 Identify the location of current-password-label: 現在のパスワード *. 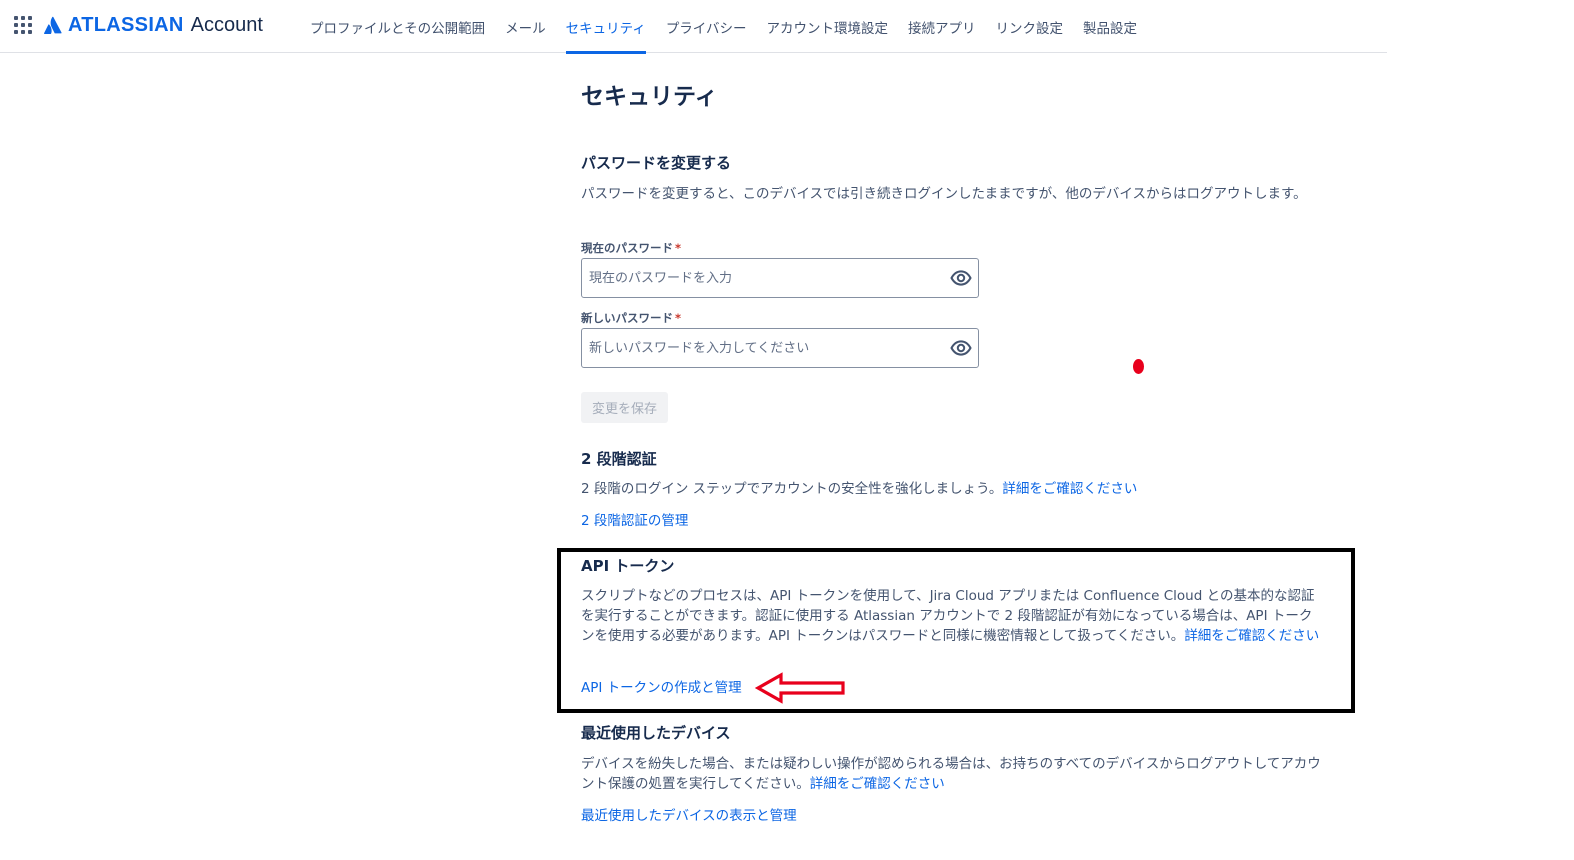
(631, 248).